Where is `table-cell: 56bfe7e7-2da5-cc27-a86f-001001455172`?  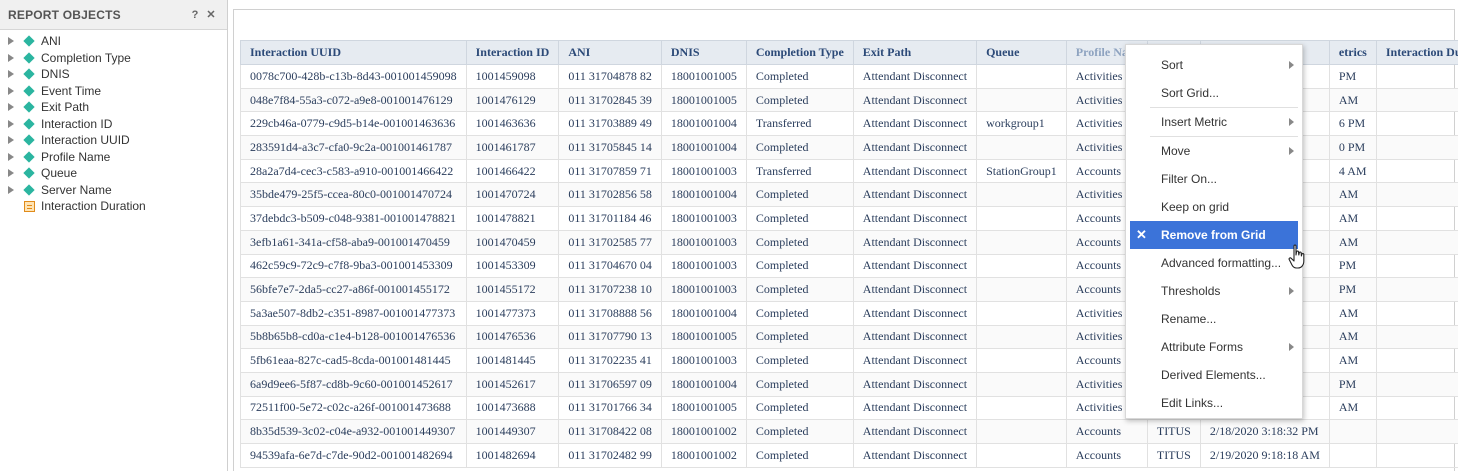
table-cell: 56bfe7e7-2da5-cc27-a86f-001001455172 is located at coordinates (353, 289).